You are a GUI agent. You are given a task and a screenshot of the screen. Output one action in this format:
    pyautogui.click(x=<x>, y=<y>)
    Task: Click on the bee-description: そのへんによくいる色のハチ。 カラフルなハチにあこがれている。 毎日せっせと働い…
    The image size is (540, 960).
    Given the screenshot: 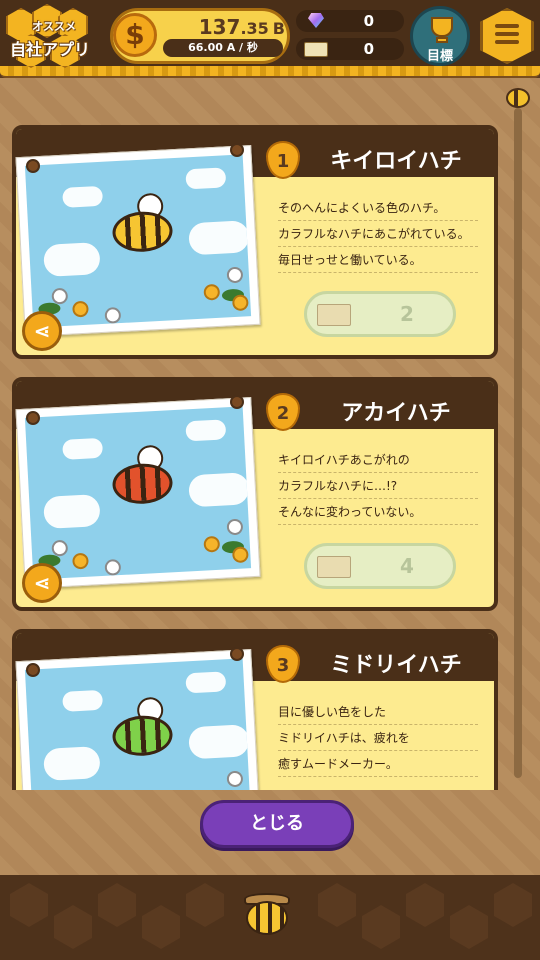 What is the action you would take?
    pyautogui.click(x=378, y=234)
    